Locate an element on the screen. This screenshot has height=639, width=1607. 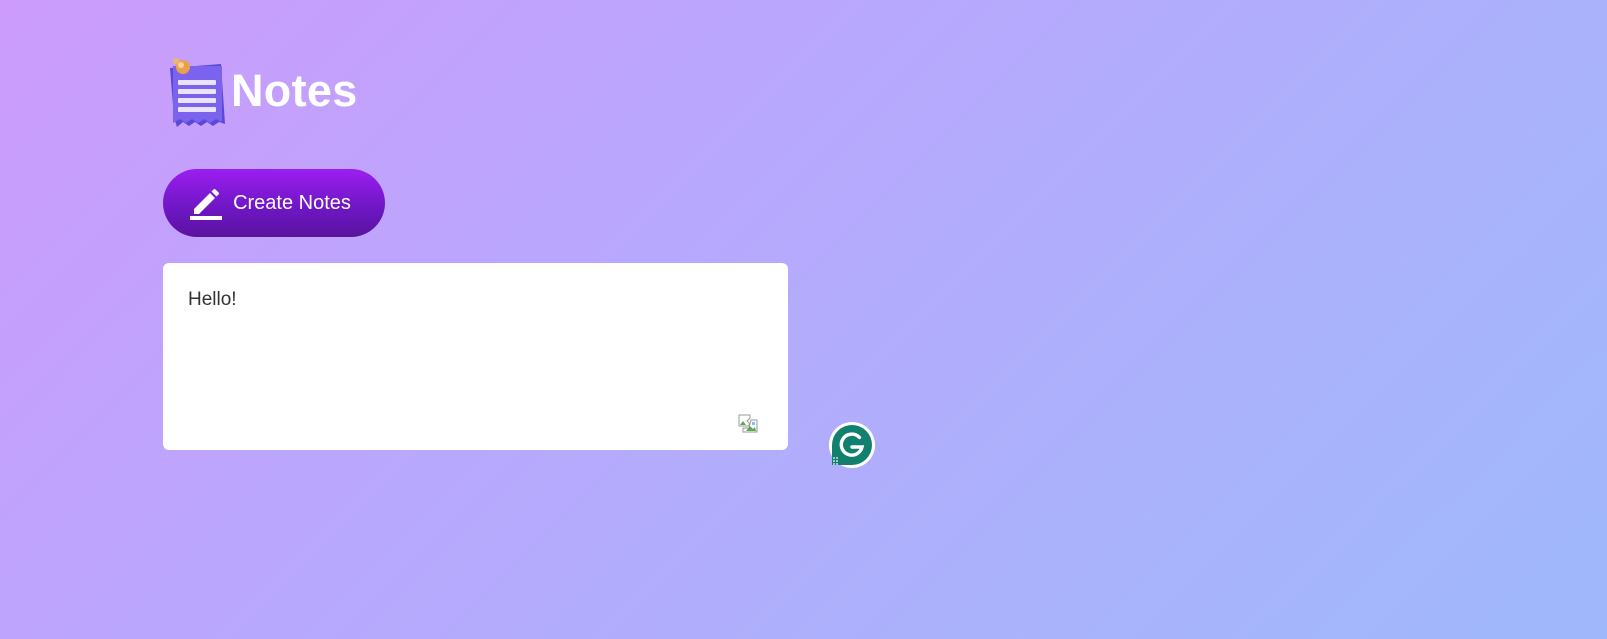
app-header: Notes is located at coordinates (262, 94).